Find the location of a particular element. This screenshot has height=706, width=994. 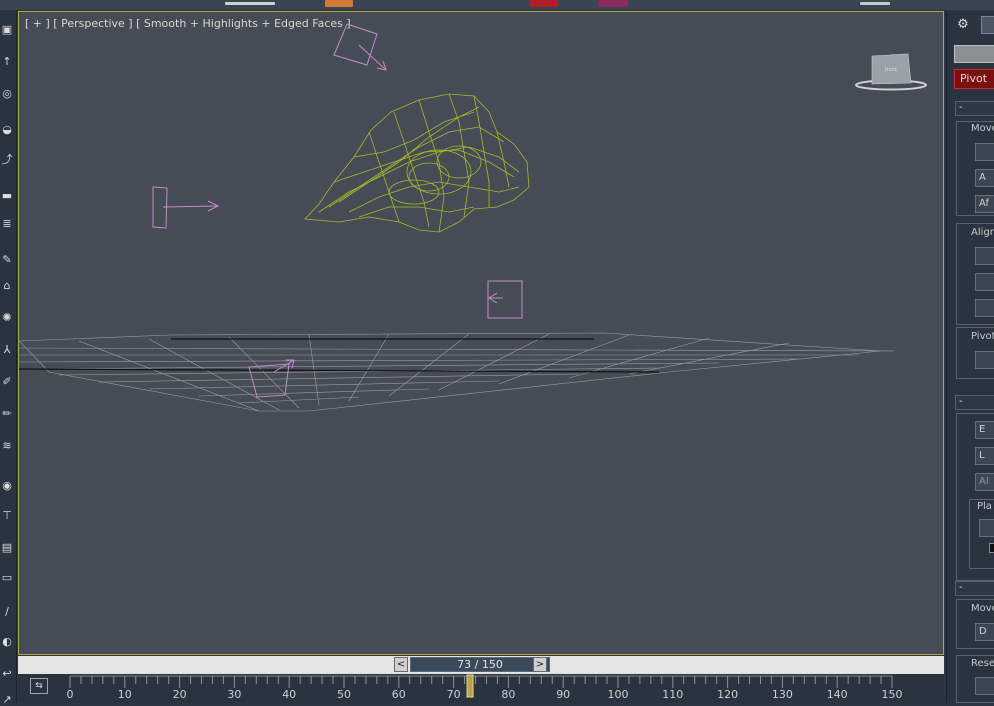

prev-frame-button: < is located at coordinates (401, 664).